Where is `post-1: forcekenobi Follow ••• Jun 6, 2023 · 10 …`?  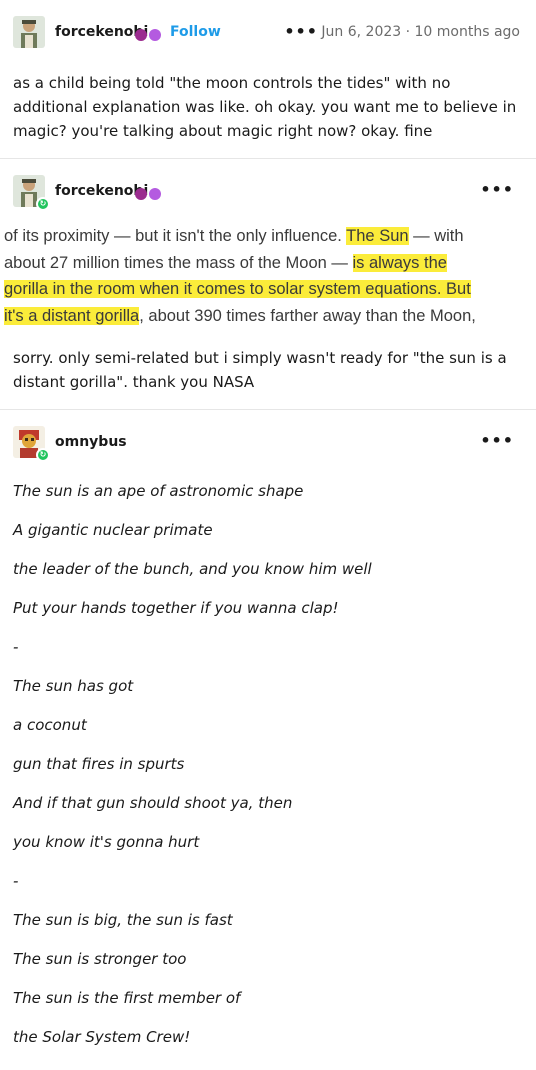 post-1: forcekenobi Follow ••• Jun 6, 2023 · 10 … is located at coordinates (268, 79).